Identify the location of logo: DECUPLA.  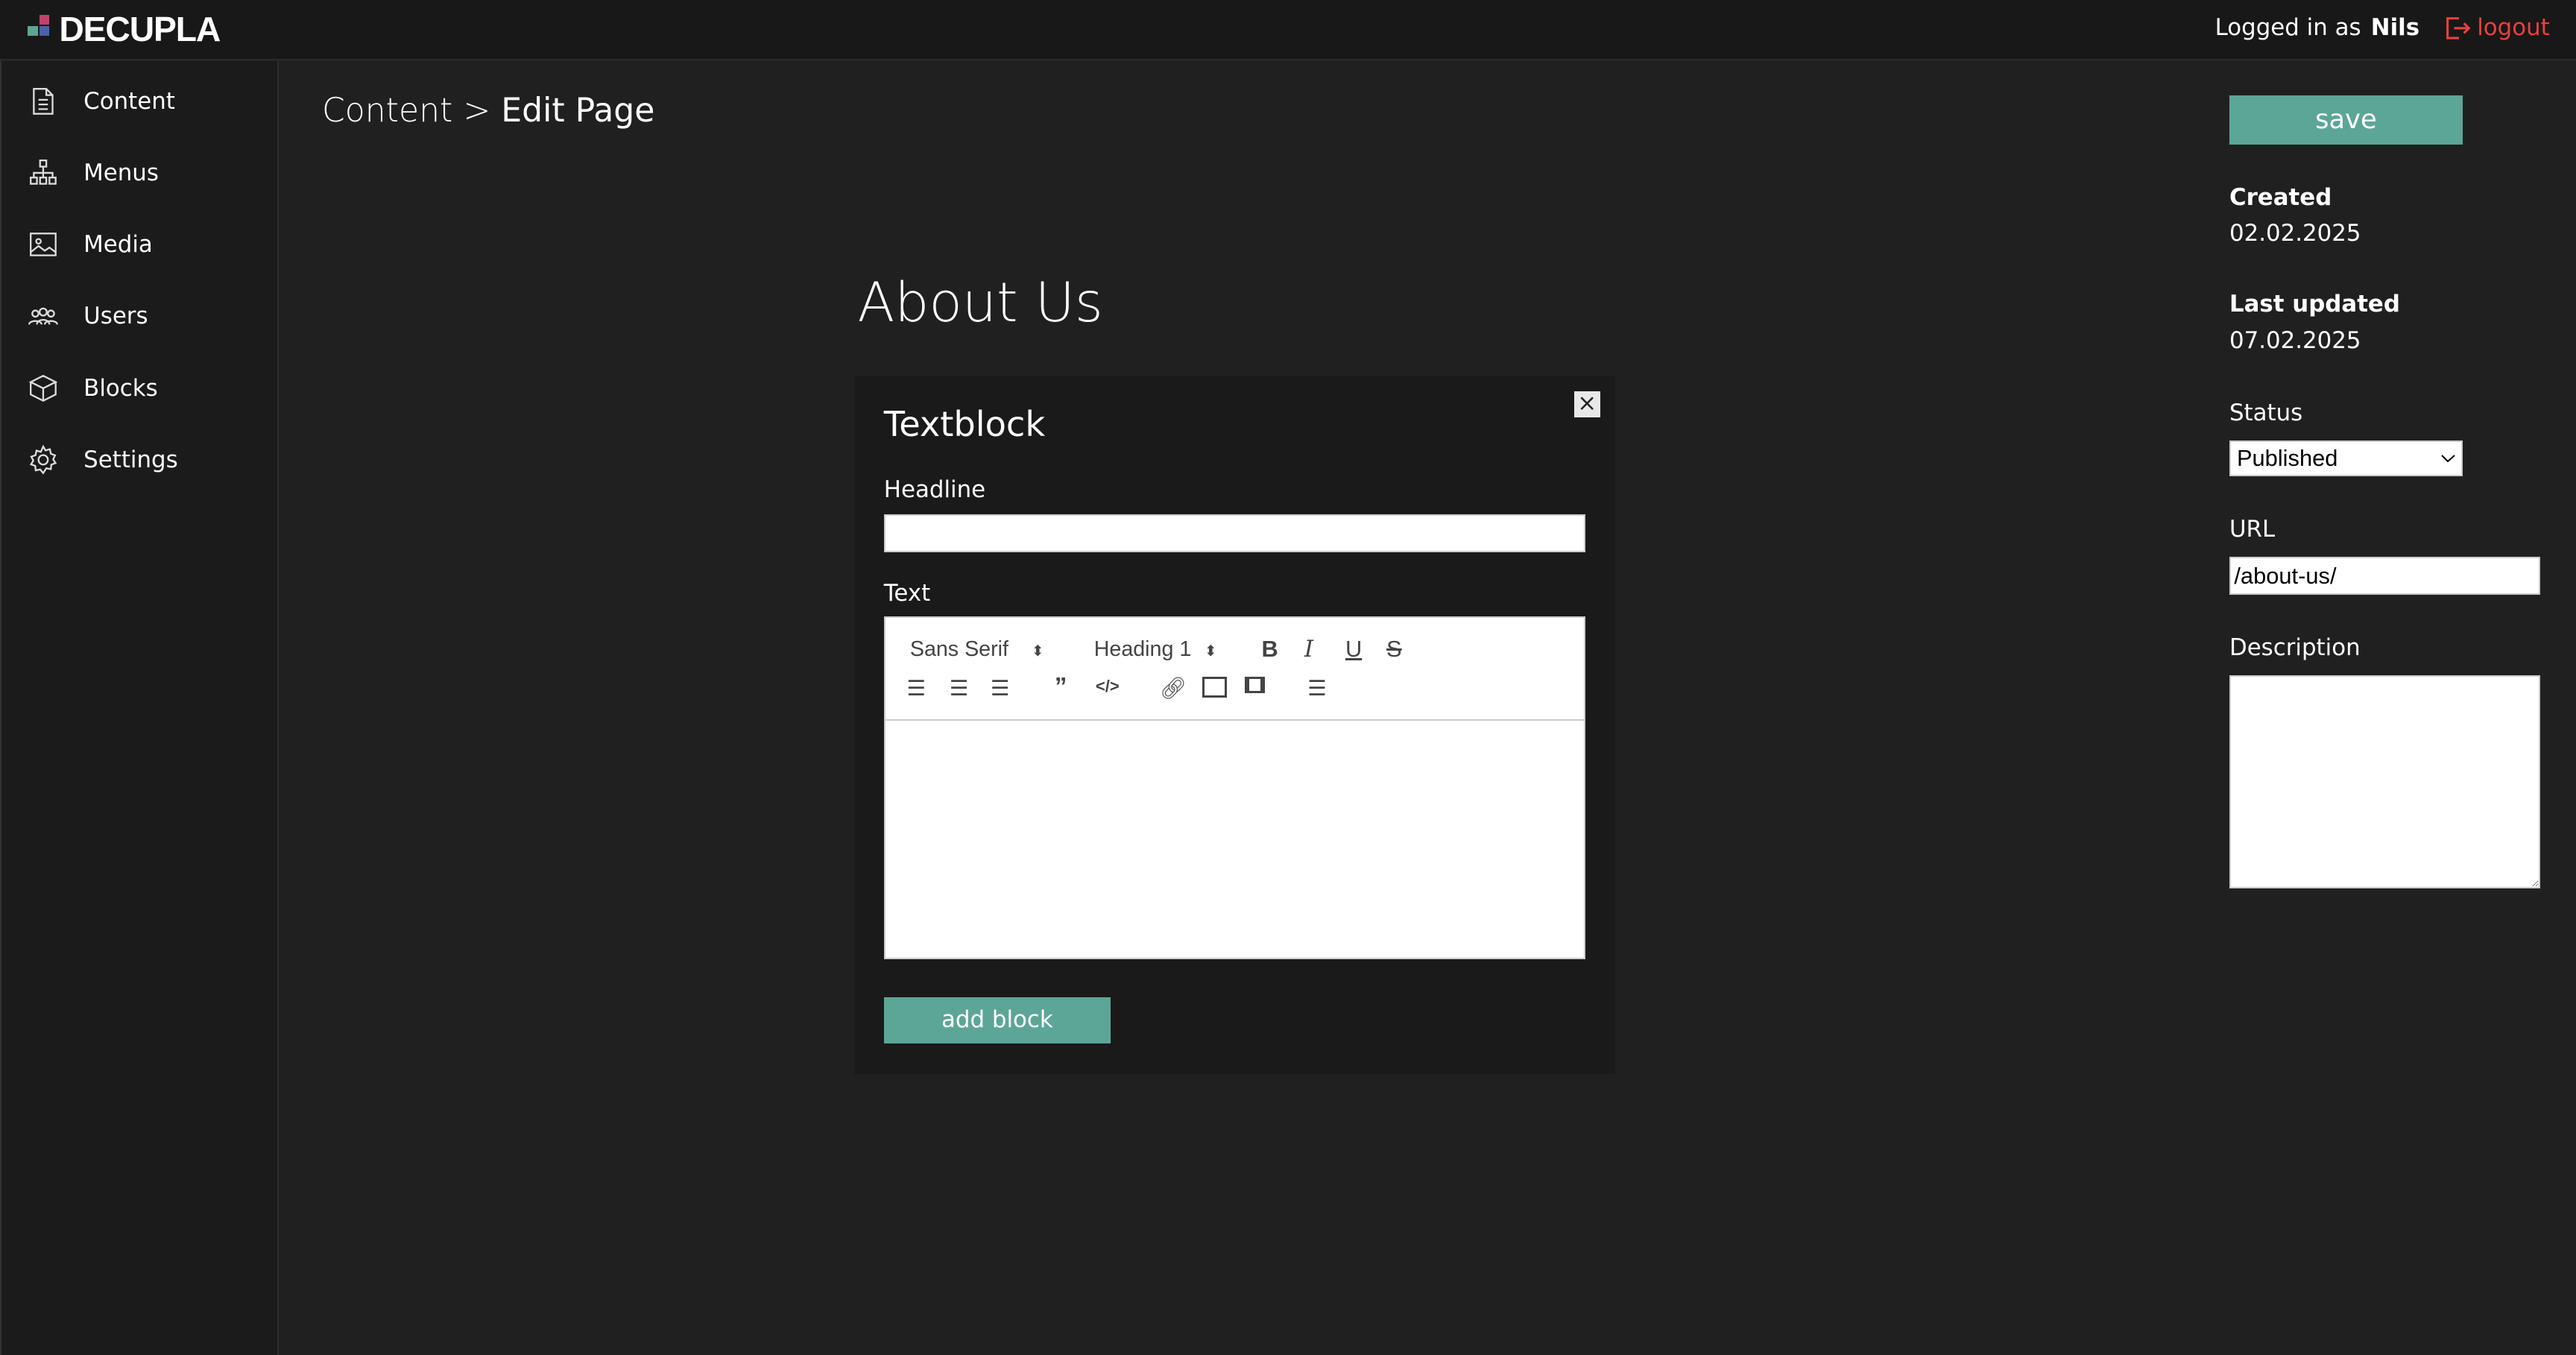
(123, 29).